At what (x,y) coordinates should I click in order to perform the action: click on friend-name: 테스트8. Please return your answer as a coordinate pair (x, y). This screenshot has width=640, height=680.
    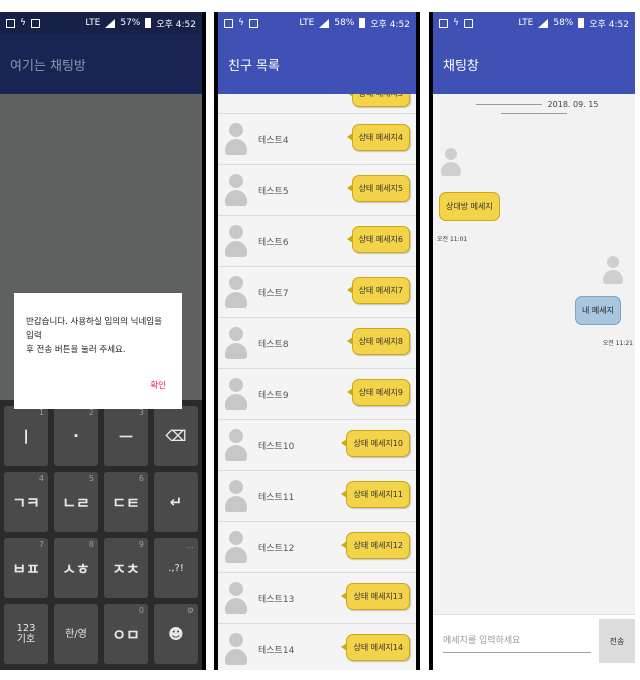
    Looking at the image, I should click on (273, 344).